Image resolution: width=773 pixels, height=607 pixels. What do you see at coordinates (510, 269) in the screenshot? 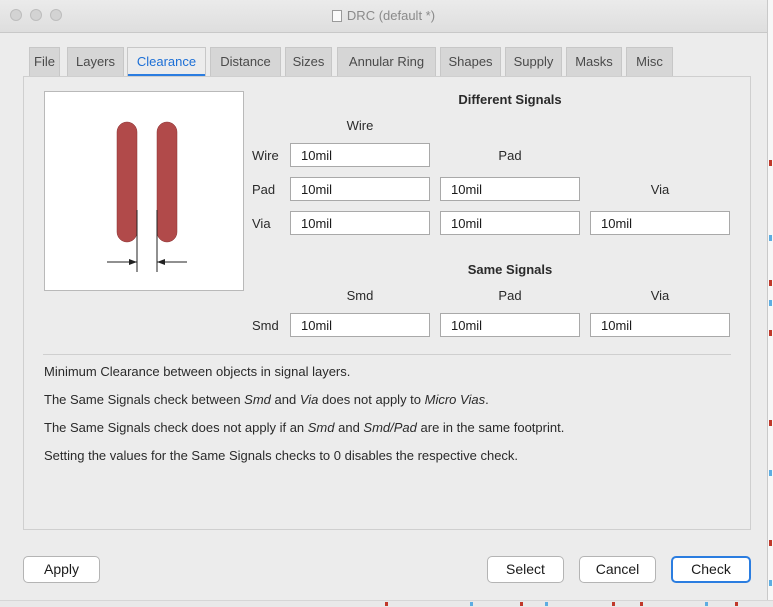
I see `same-signals-heading: Same Signals` at bounding box center [510, 269].